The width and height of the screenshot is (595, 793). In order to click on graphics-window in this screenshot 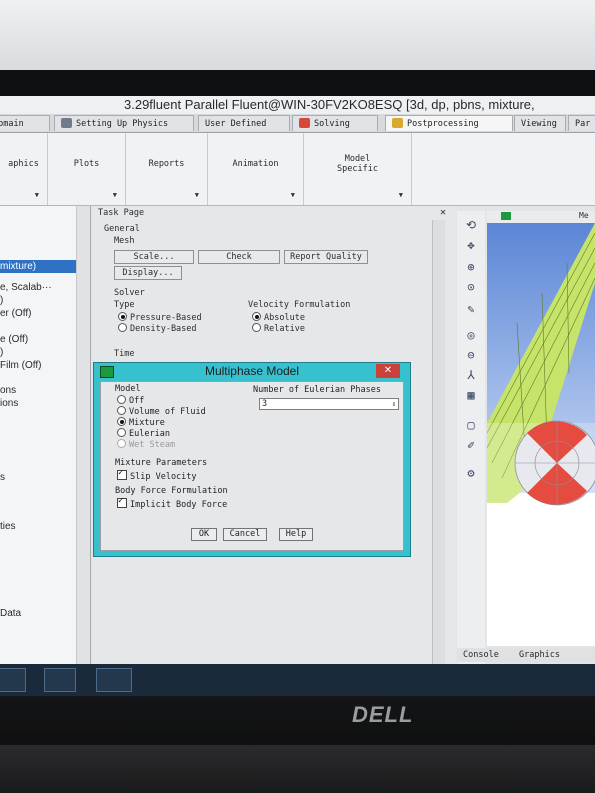, I will do `click(541, 434)`.